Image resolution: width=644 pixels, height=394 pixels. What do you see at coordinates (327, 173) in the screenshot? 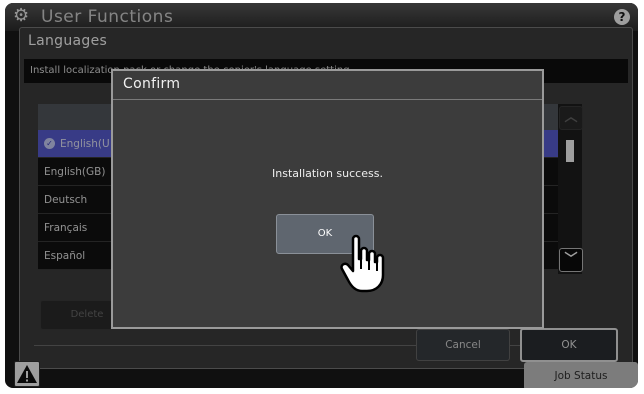
I see `dialog-message: Installation success.` at bounding box center [327, 173].